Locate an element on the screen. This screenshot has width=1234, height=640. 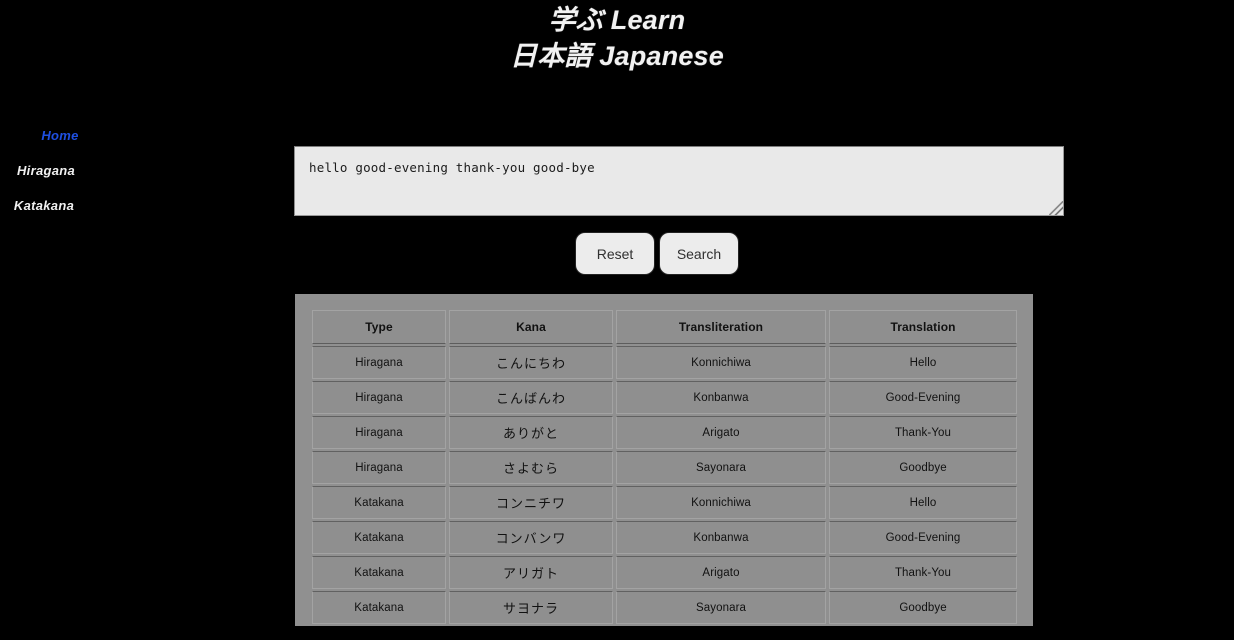
cell-kana: サヨナラ is located at coordinates (531, 607).